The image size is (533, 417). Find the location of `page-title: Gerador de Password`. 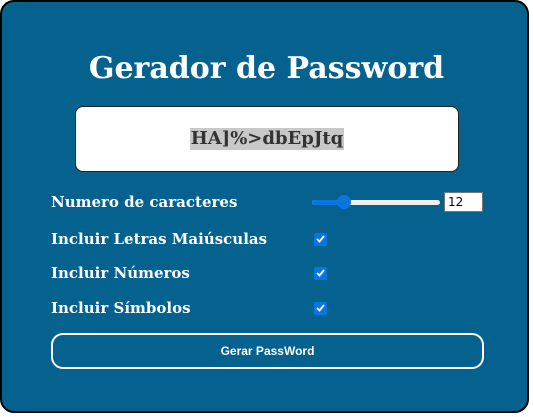

page-title: Gerador de Password is located at coordinates (266, 68).